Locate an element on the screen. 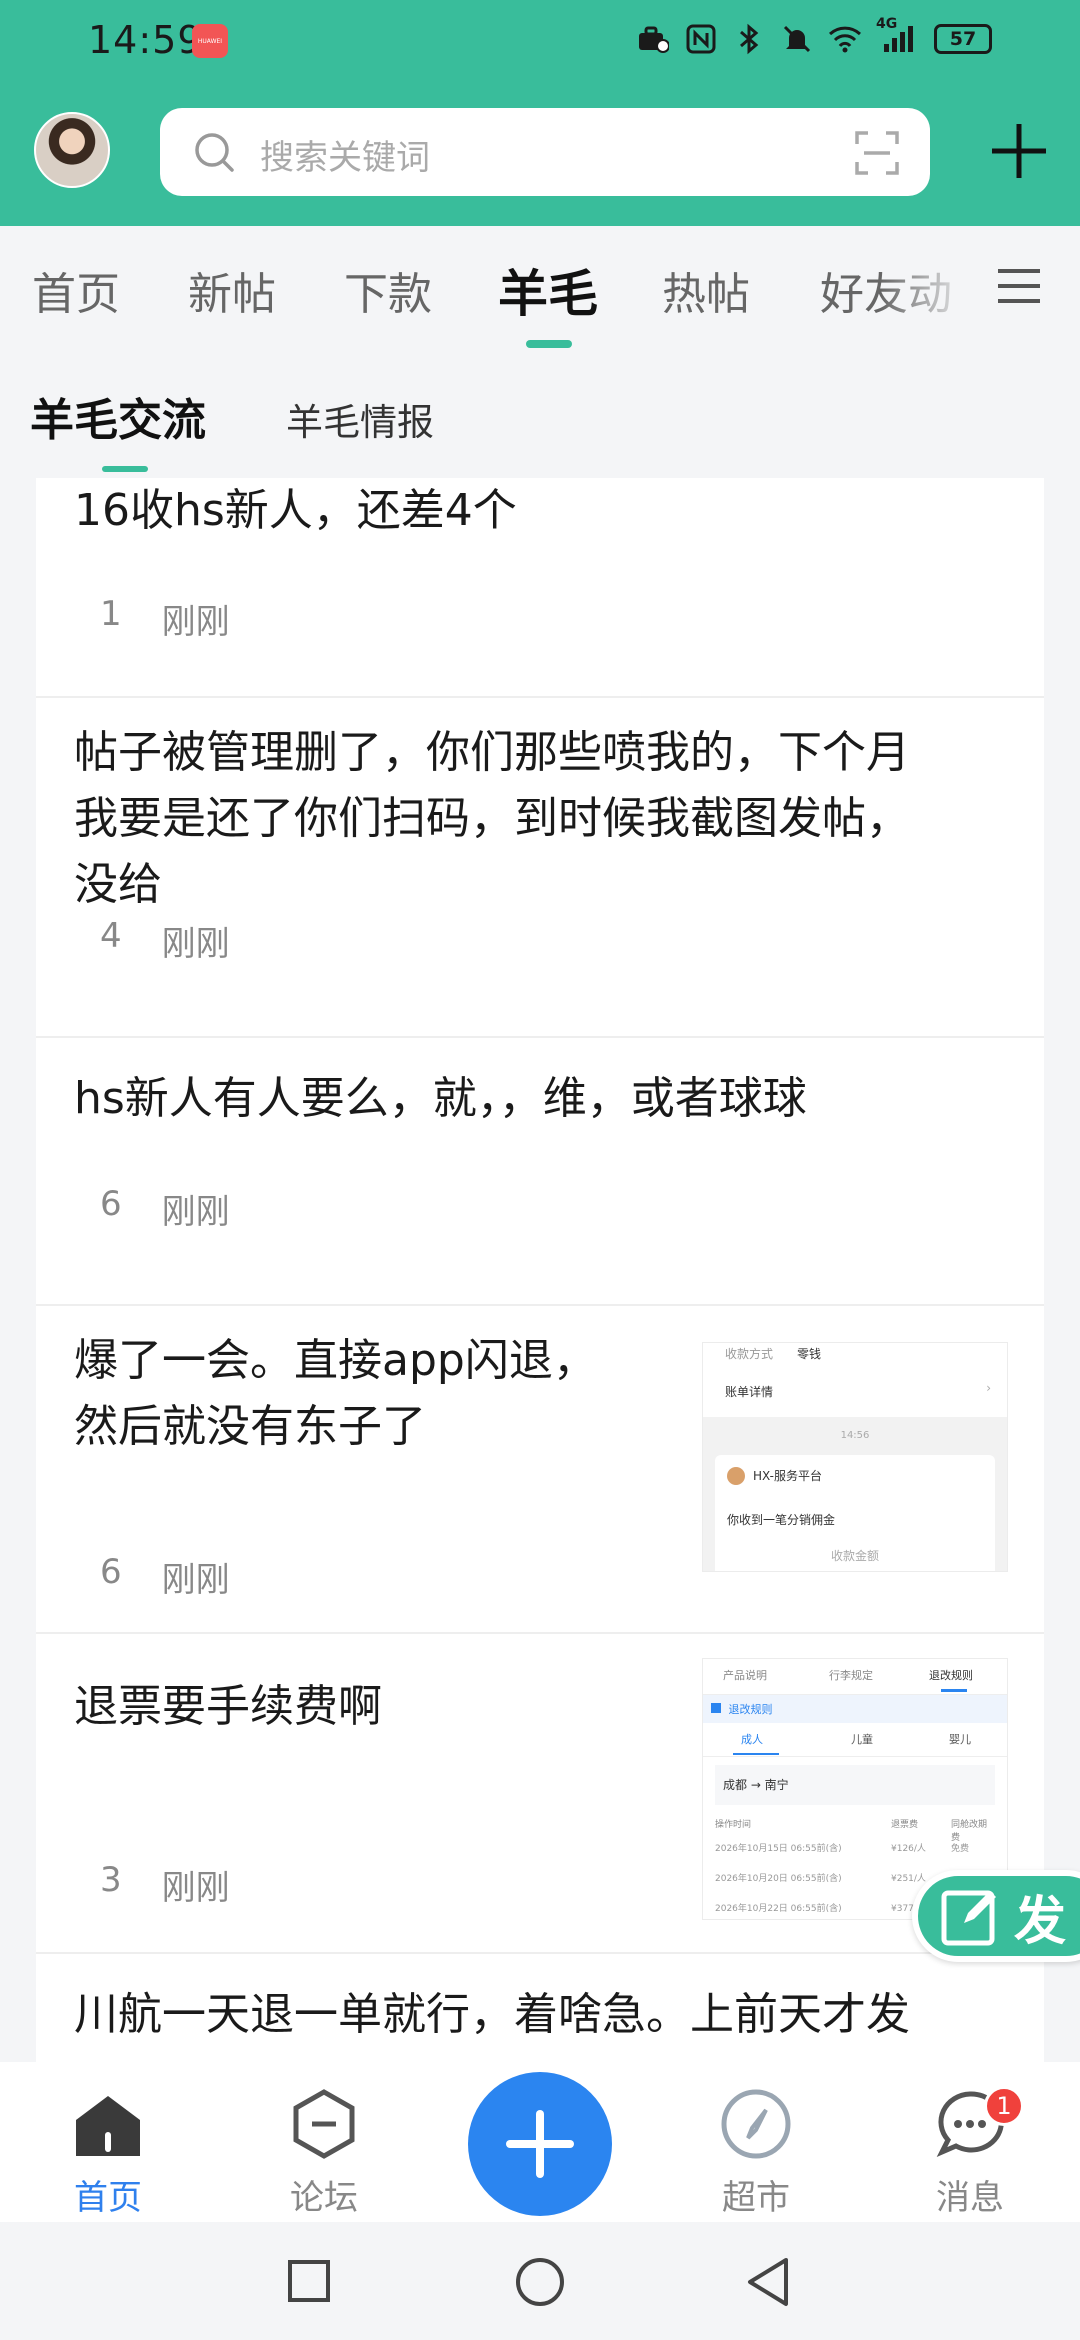 The image size is (1080, 2340). list-item: 川航一天退一单就行，着啥急。上前天才发 is located at coordinates (540, 2008).